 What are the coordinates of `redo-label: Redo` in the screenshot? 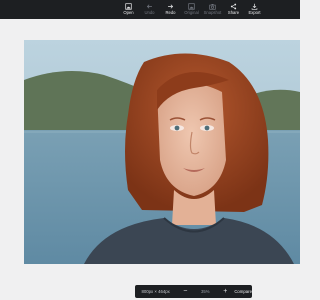 It's located at (170, 12).